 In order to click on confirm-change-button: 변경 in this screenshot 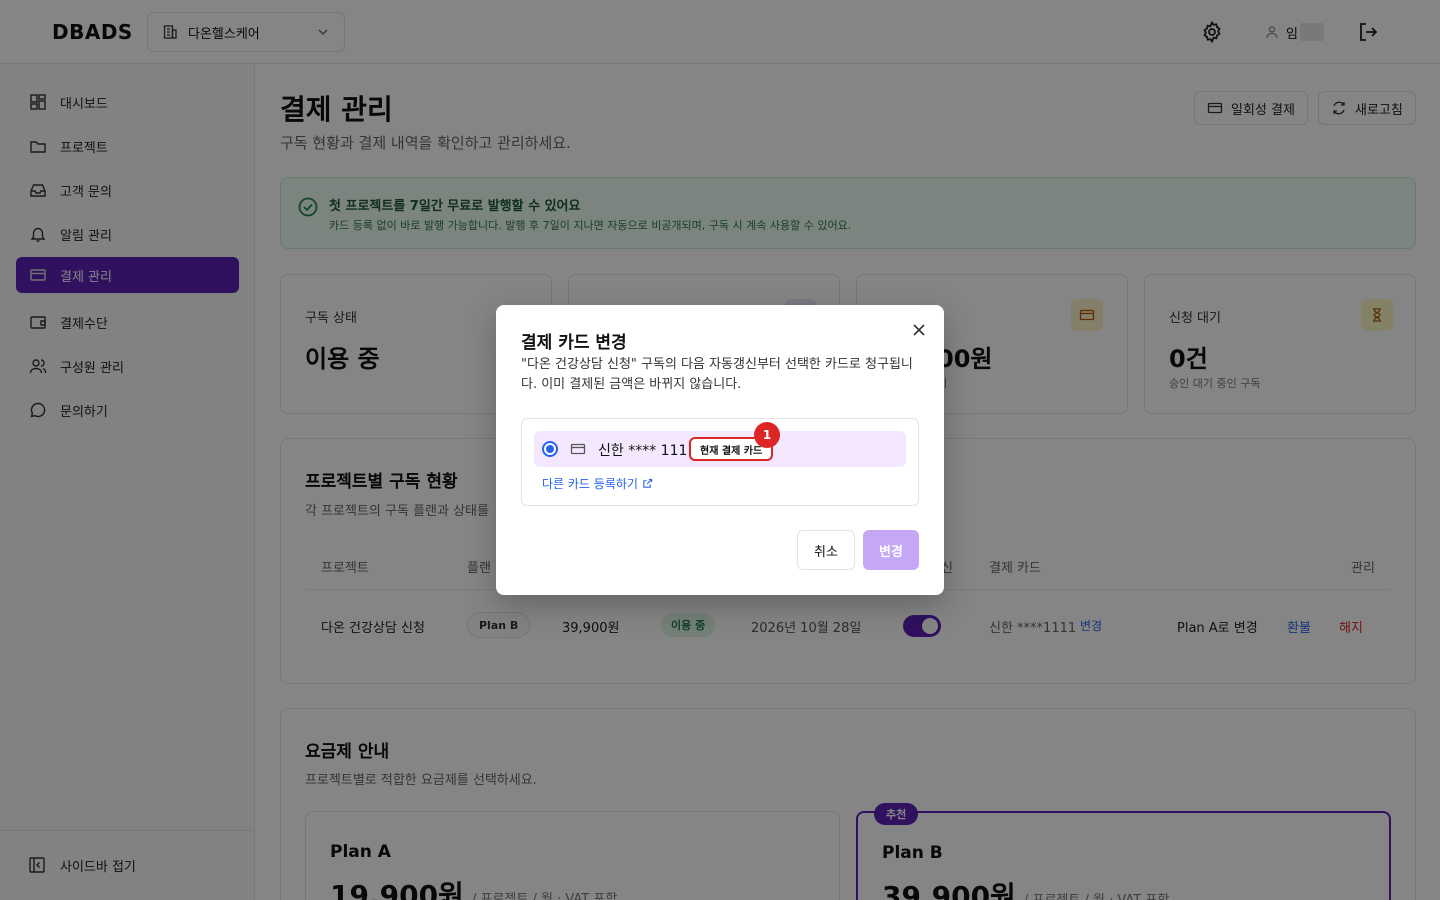, I will do `click(891, 550)`.